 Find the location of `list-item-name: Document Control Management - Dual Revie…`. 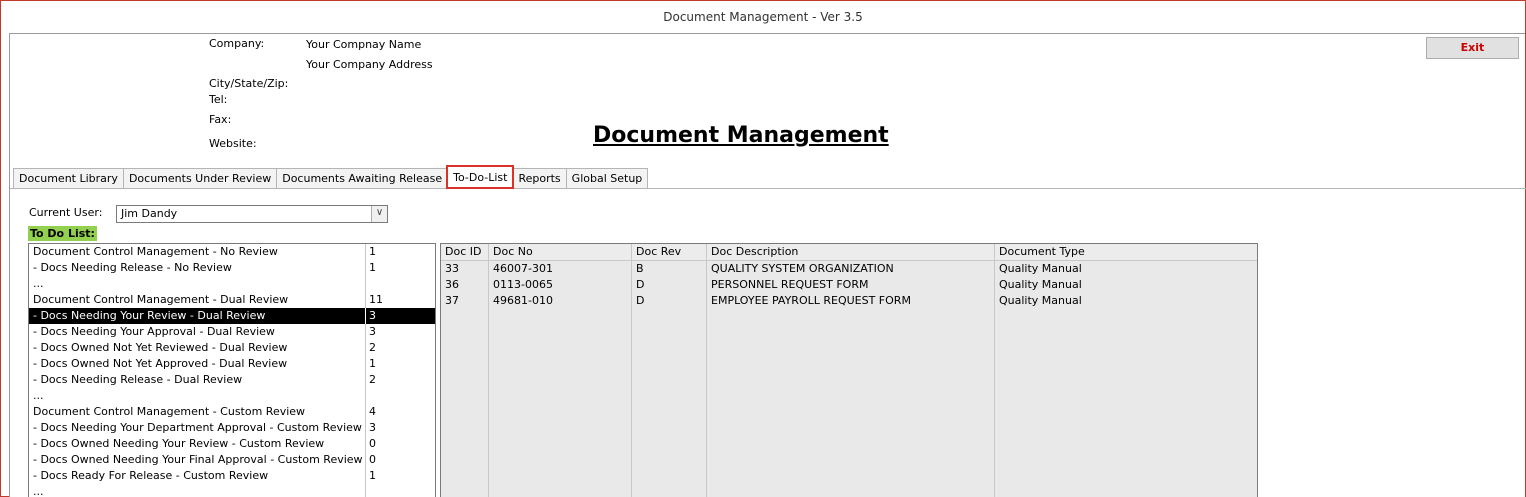

list-item-name: Document Control Management - Dual Revie… is located at coordinates (161, 299).